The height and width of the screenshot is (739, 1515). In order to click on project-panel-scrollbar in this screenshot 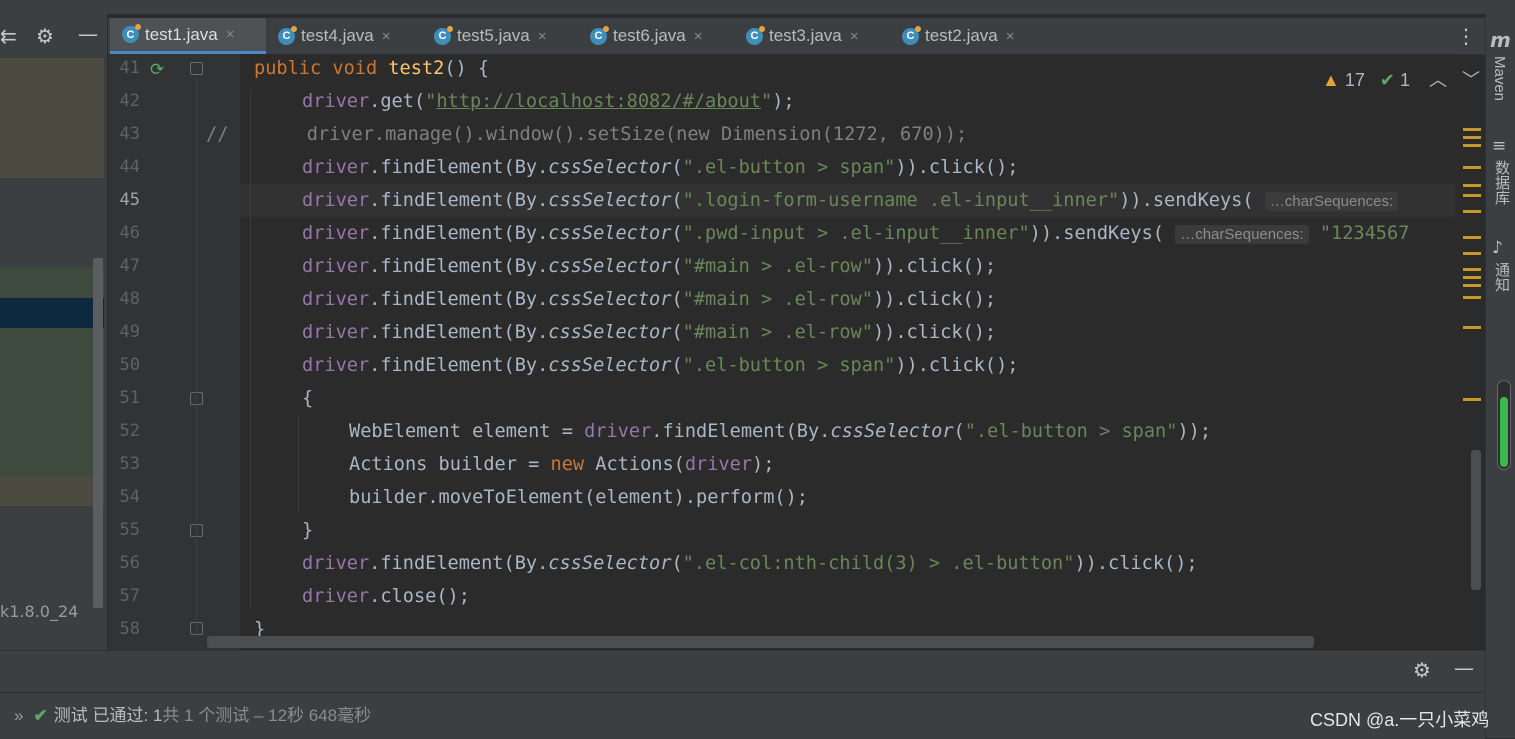, I will do `click(98, 433)`.